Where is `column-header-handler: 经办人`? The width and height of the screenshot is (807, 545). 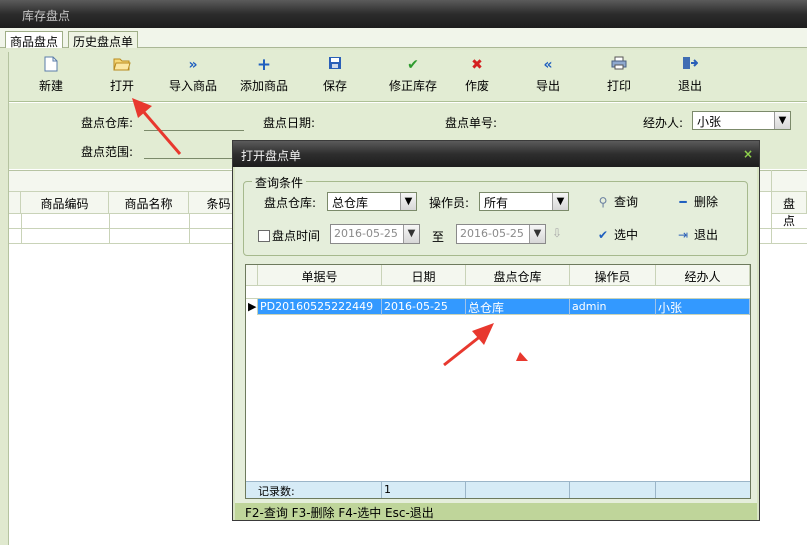 column-header-handler: 经办人 is located at coordinates (703, 275).